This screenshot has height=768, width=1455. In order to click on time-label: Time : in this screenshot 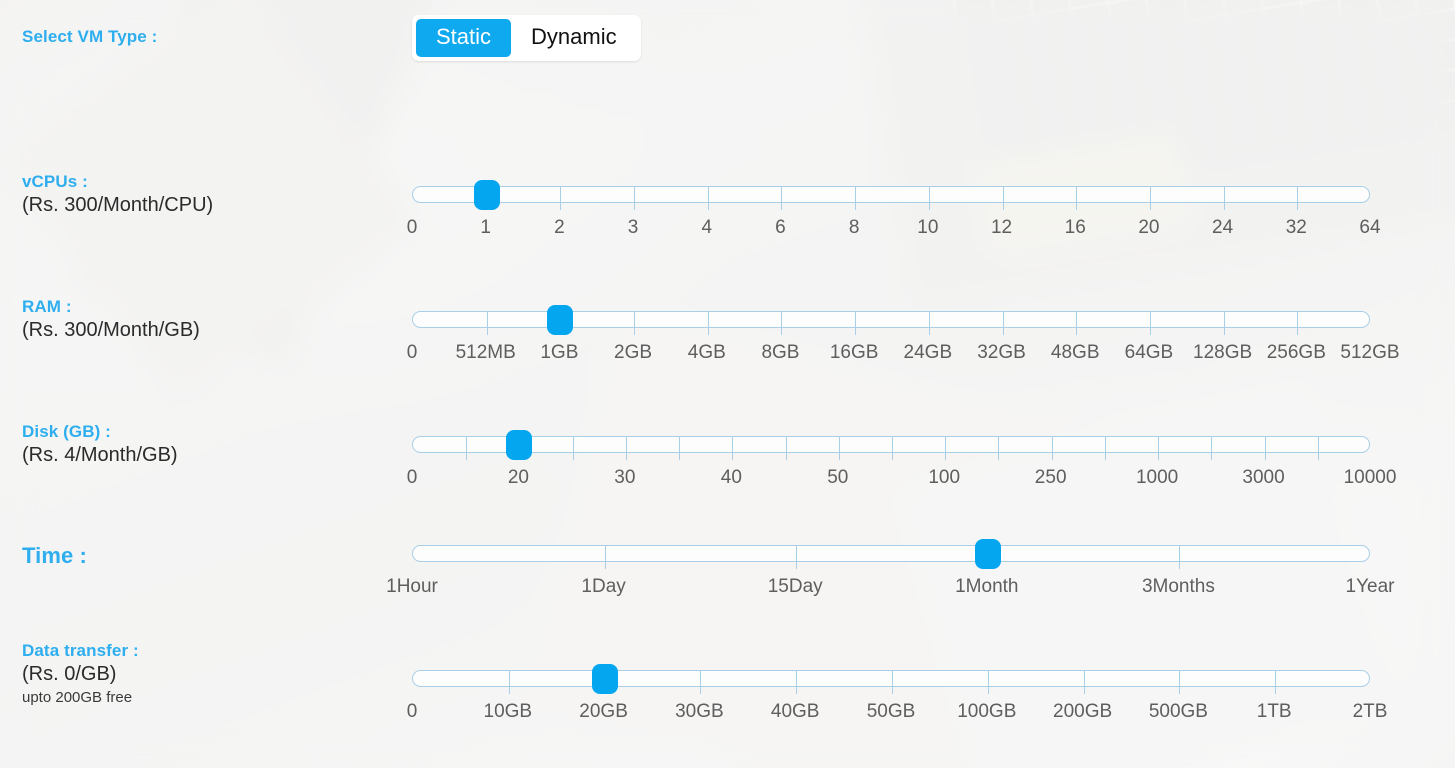, I will do `click(54, 555)`.